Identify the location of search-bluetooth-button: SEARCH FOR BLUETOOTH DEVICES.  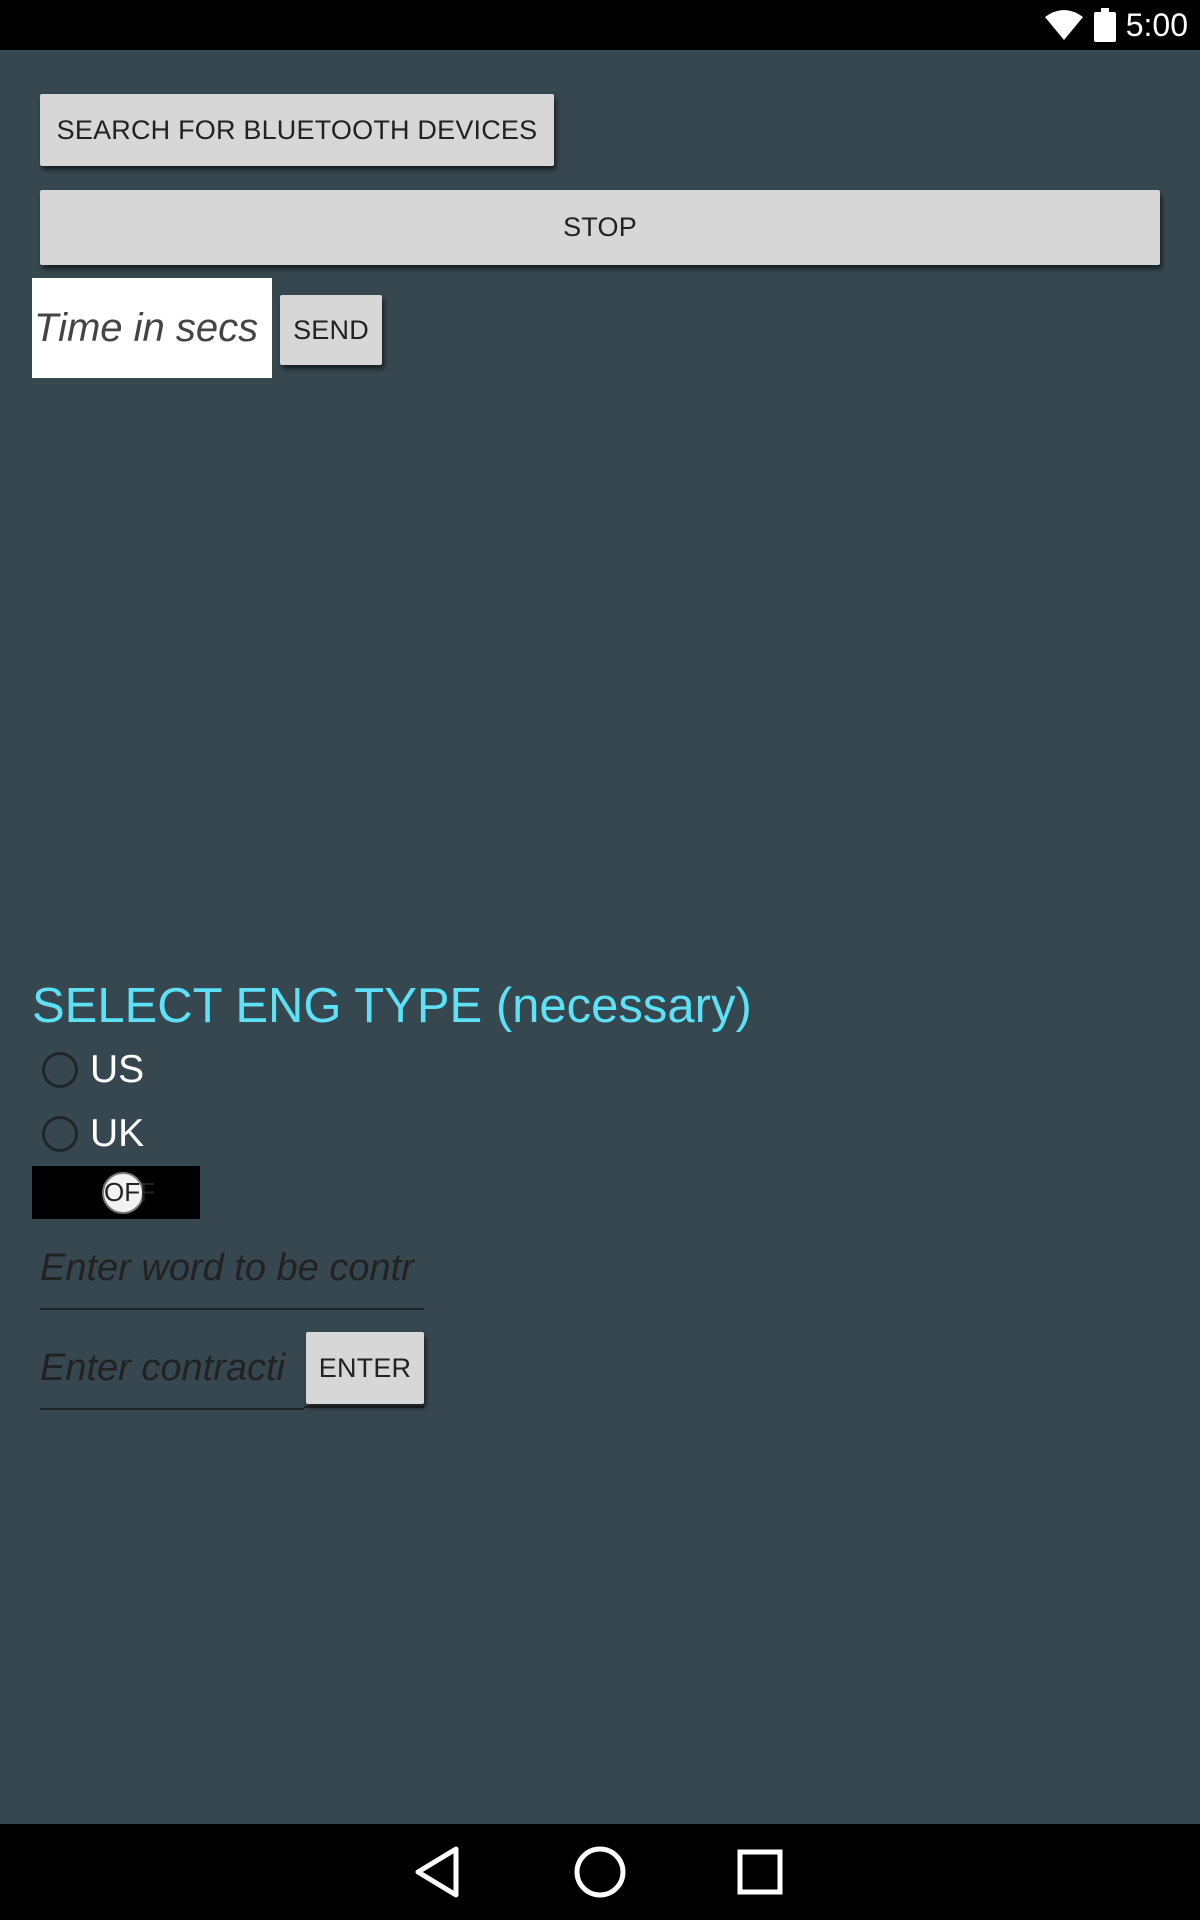
(297, 130).